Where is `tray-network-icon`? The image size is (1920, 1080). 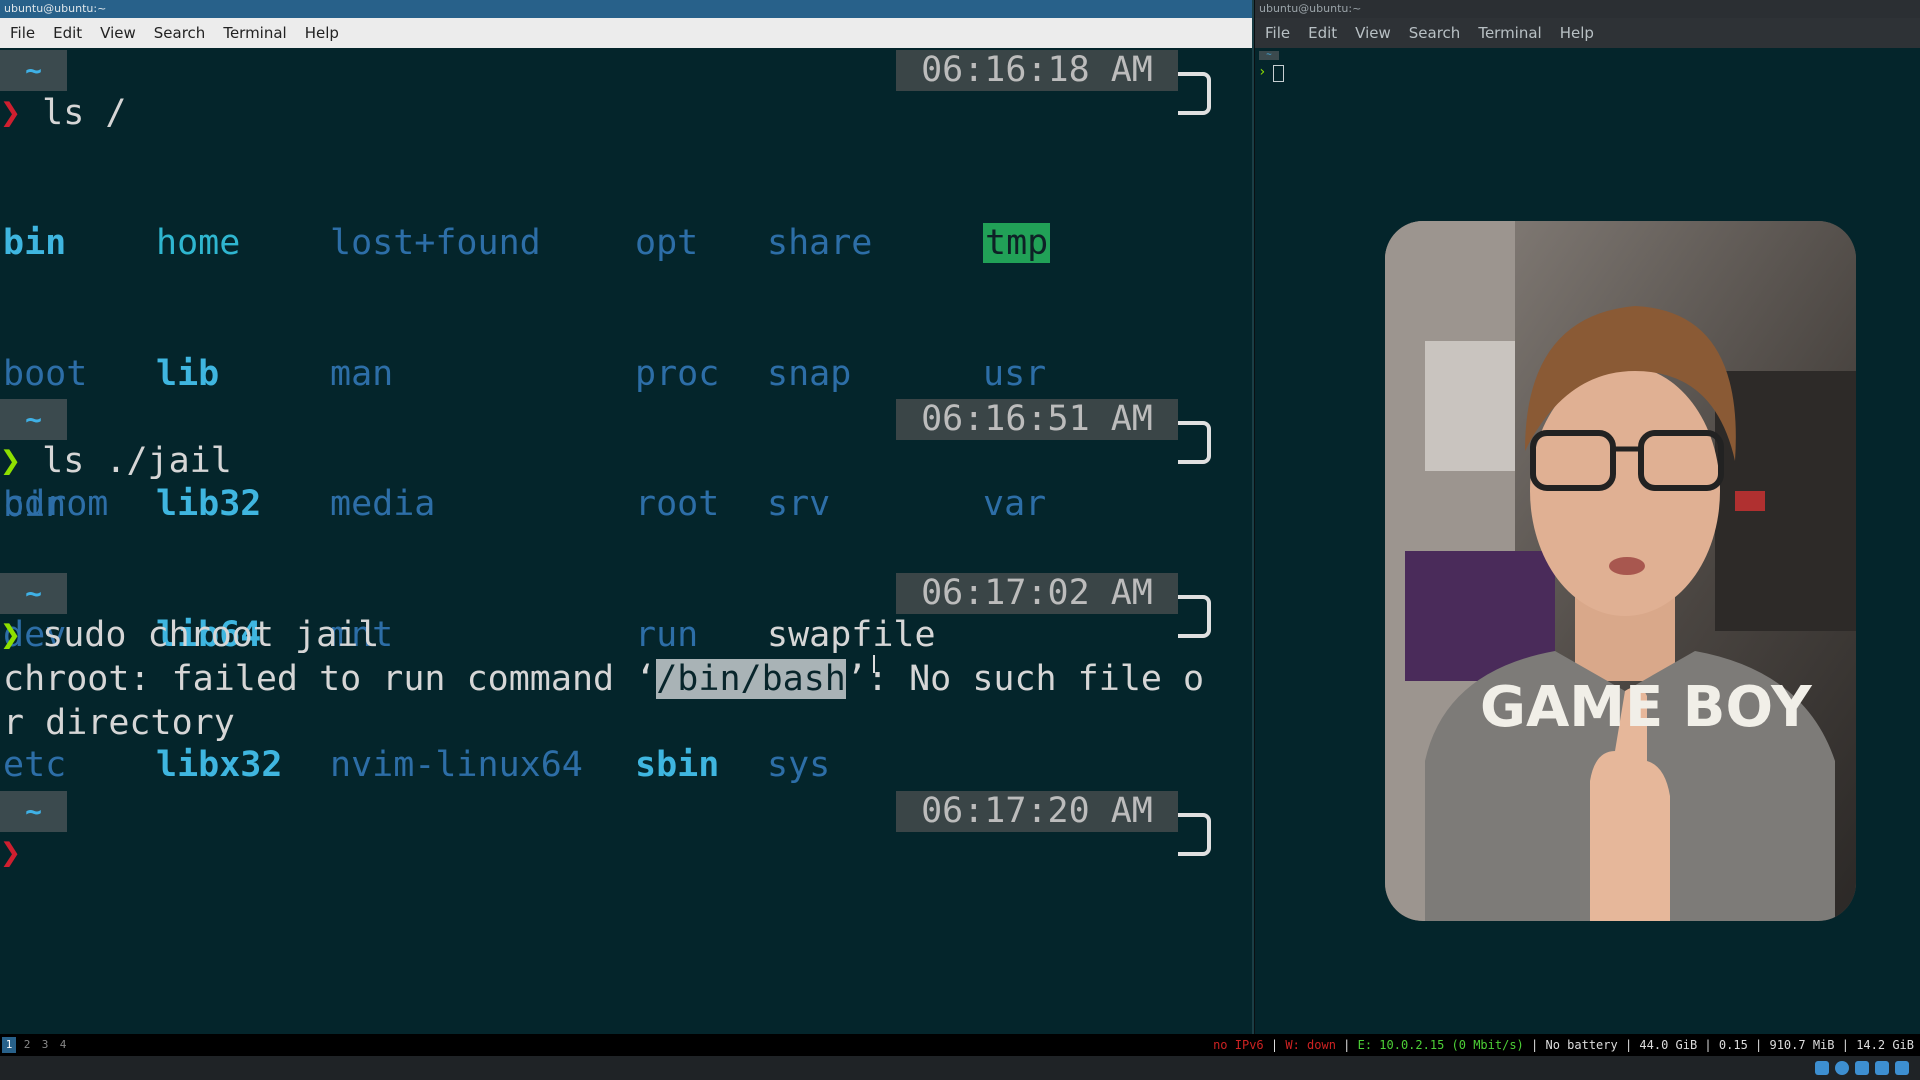 tray-network-icon is located at coordinates (1842, 1068).